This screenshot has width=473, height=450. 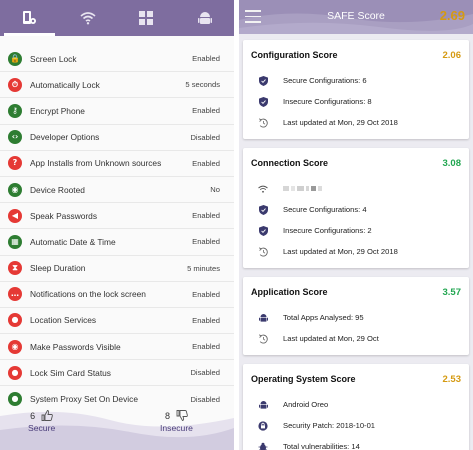 What do you see at coordinates (203, 268) in the screenshot?
I see `setting-value: 5 minutes` at bounding box center [203, 268].